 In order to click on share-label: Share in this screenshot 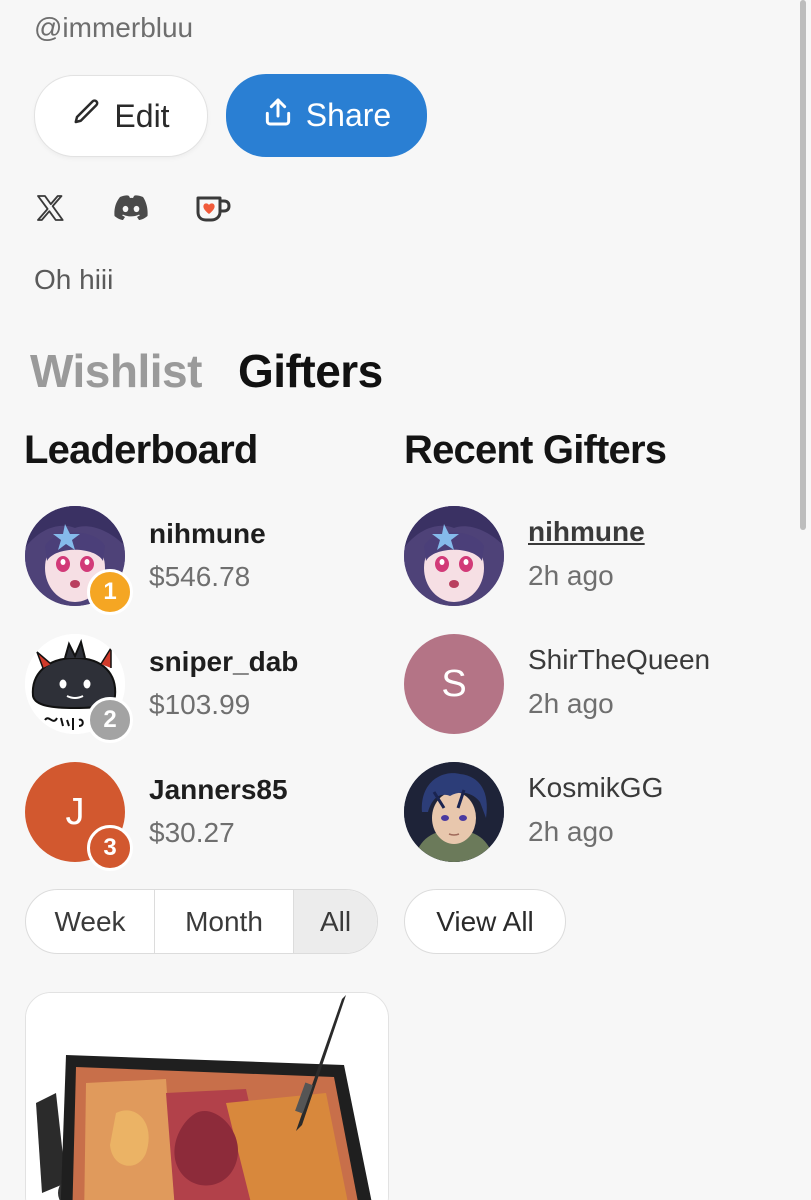, I will do `click(348, 115)`.